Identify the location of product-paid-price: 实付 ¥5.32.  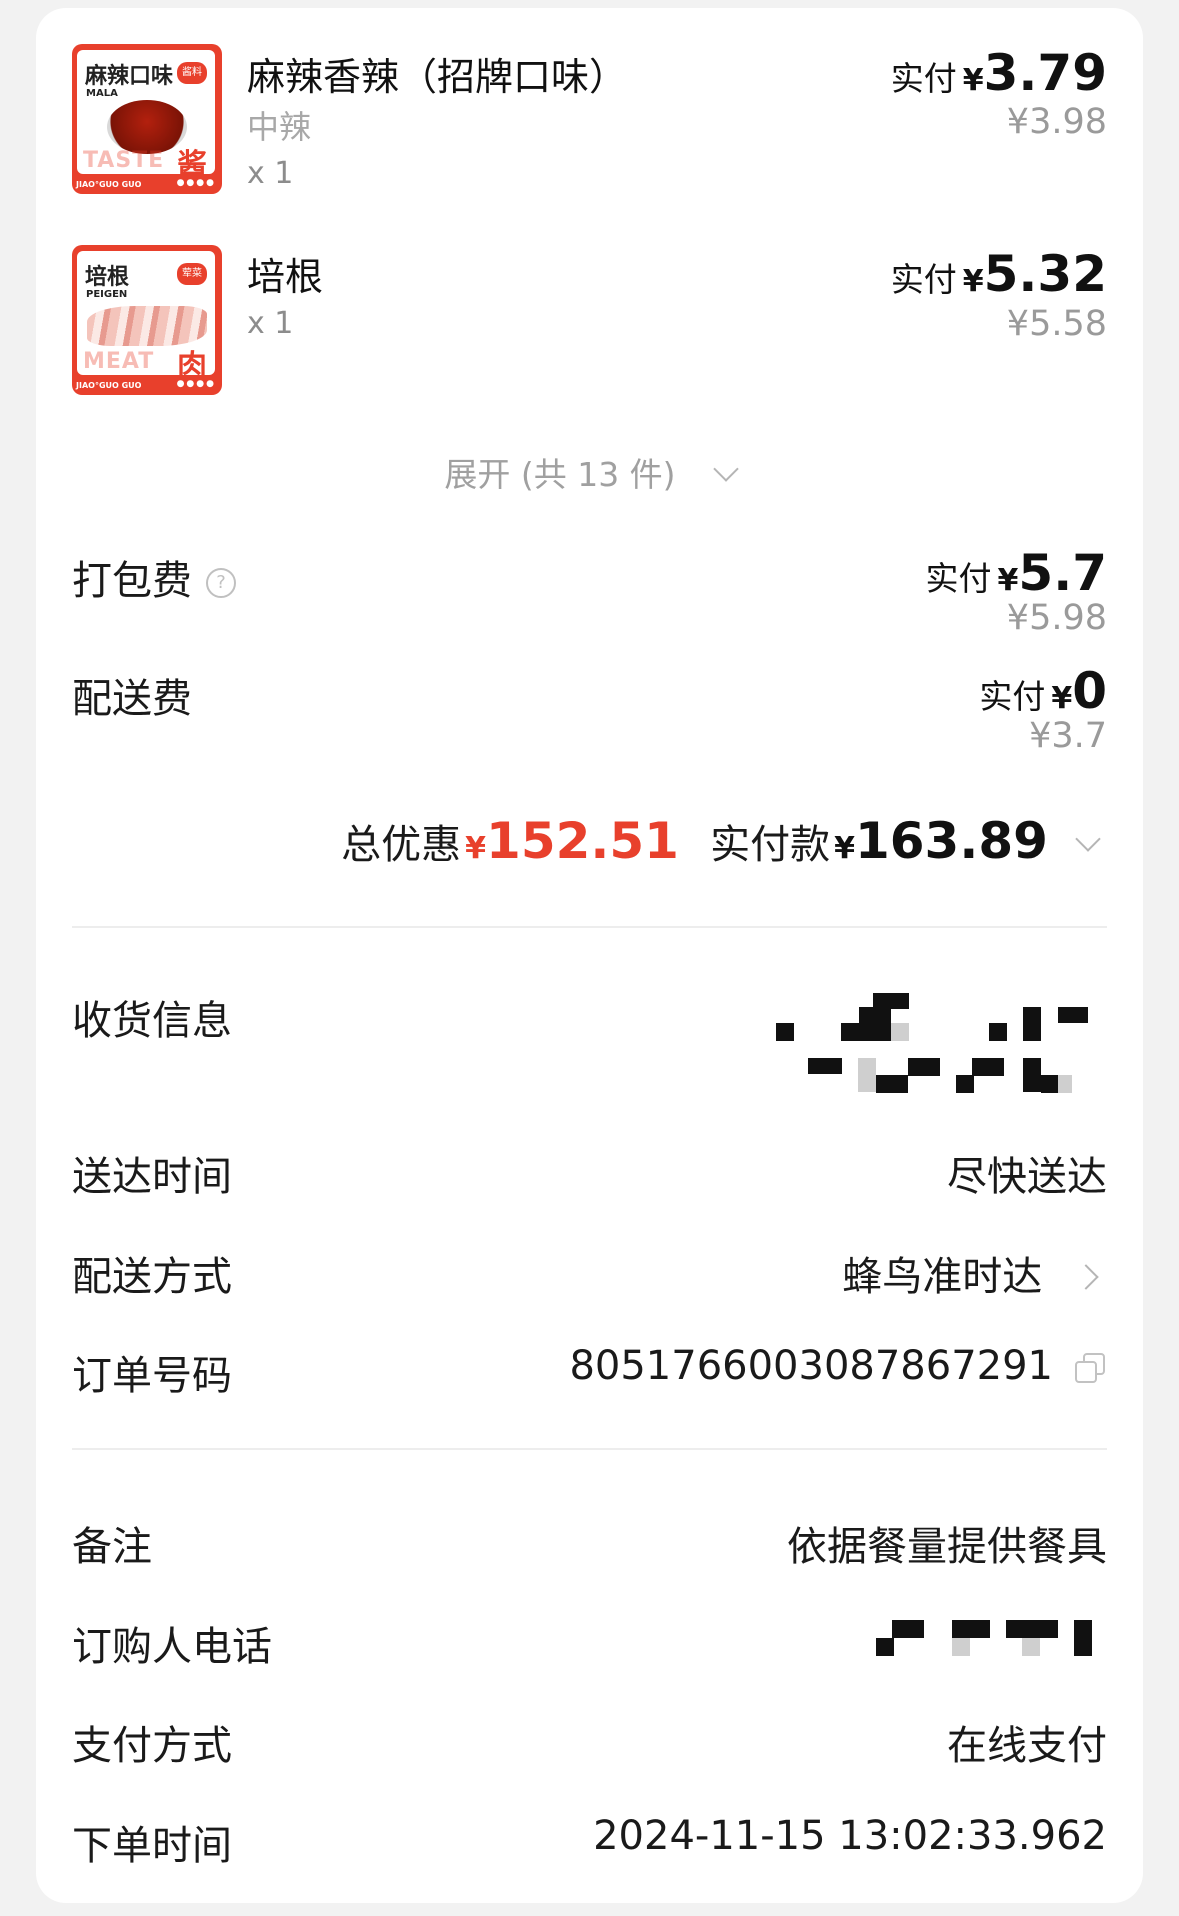
(998, 274).